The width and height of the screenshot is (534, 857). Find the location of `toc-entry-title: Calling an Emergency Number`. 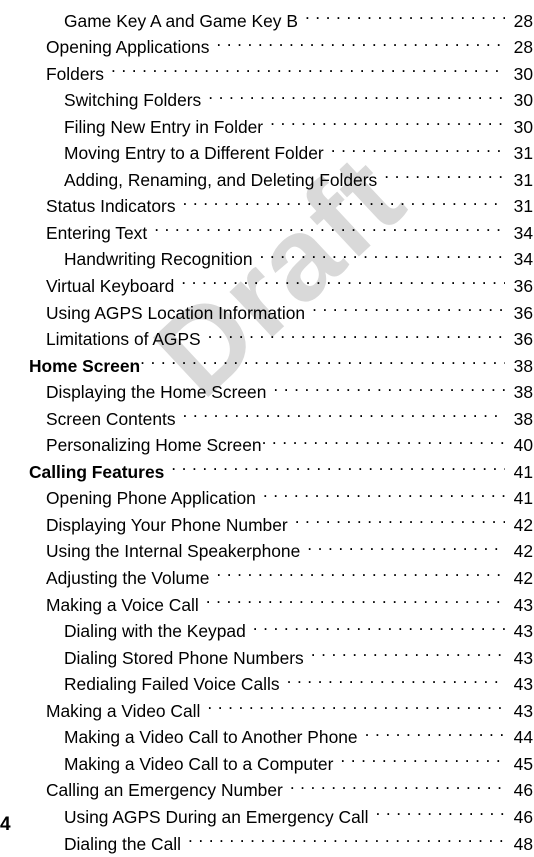

toc-entry-title: Calling an Emergency Number is located at coordinates (168, 790).